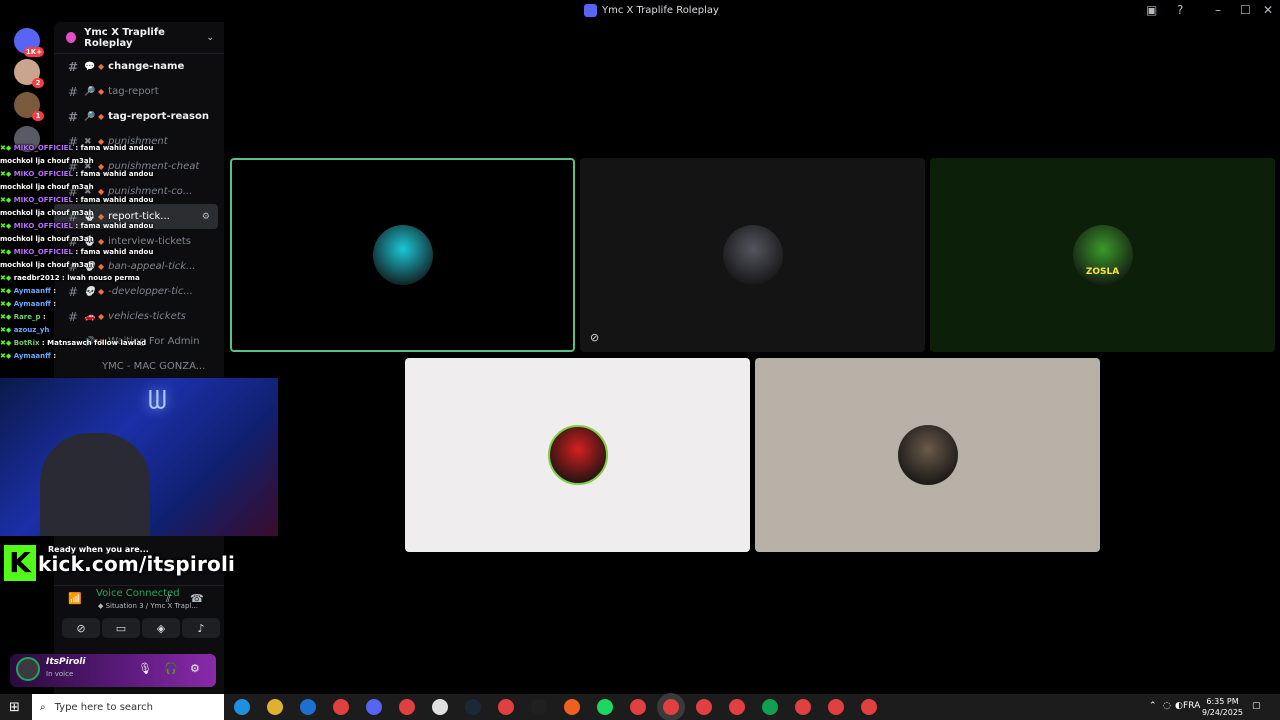 This screenshot has height=720, width=1280. Describe the element at coordinates (145, 668) in the screenshot. I see `microphone-icon: 🎙` at that location.